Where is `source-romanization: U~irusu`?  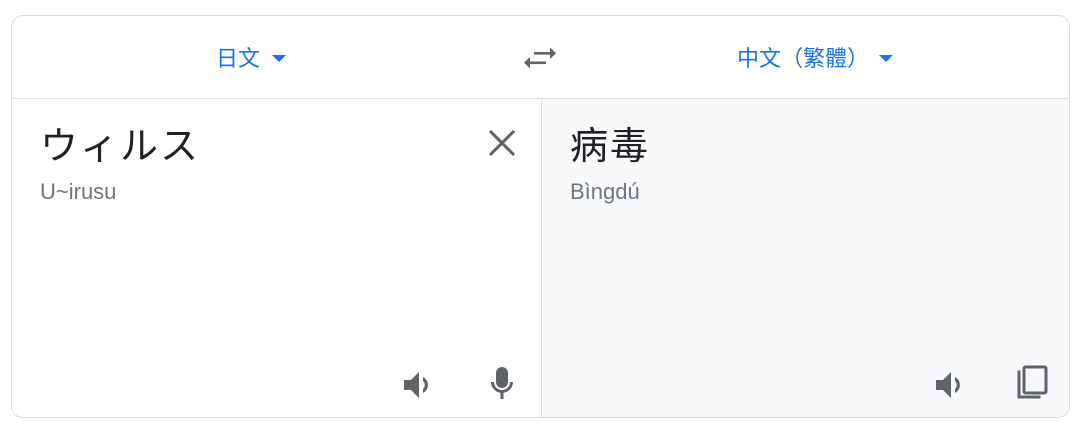 source-romanization: U~irusu is located at coordinates (78, 191).